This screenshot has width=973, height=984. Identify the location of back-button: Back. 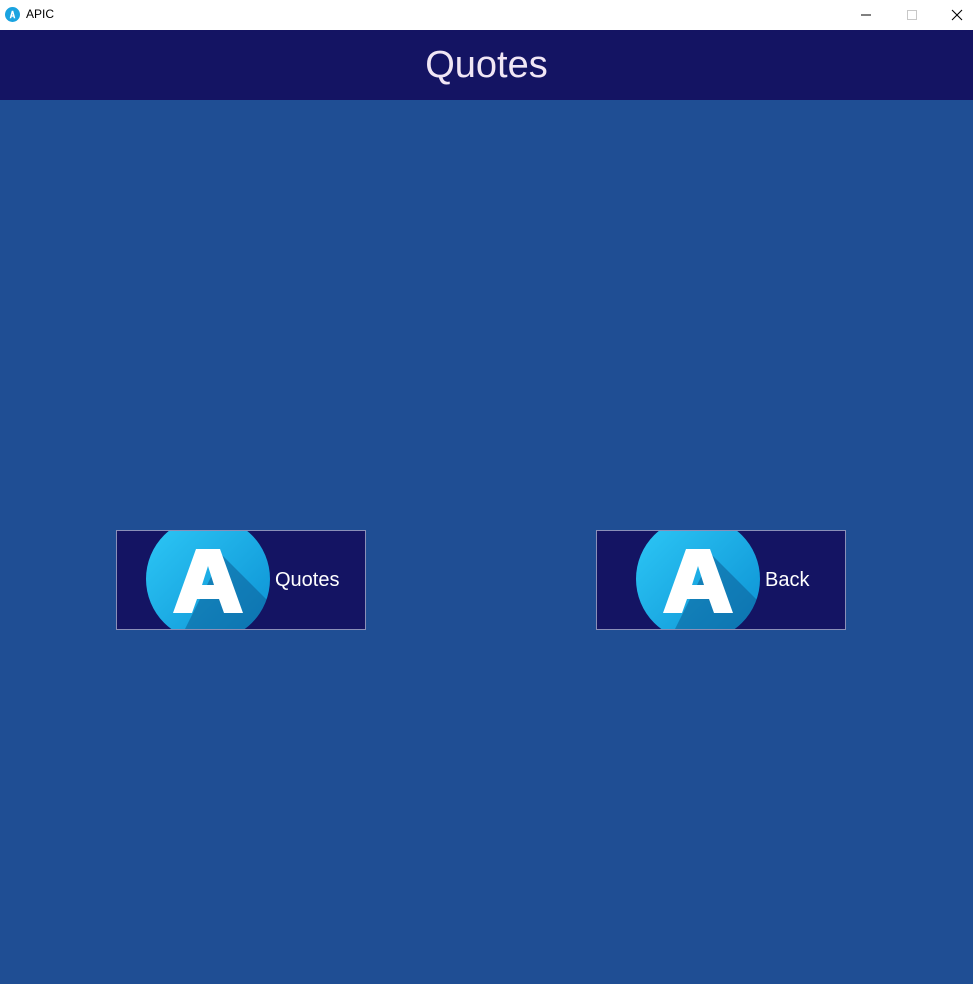
(721, 580).